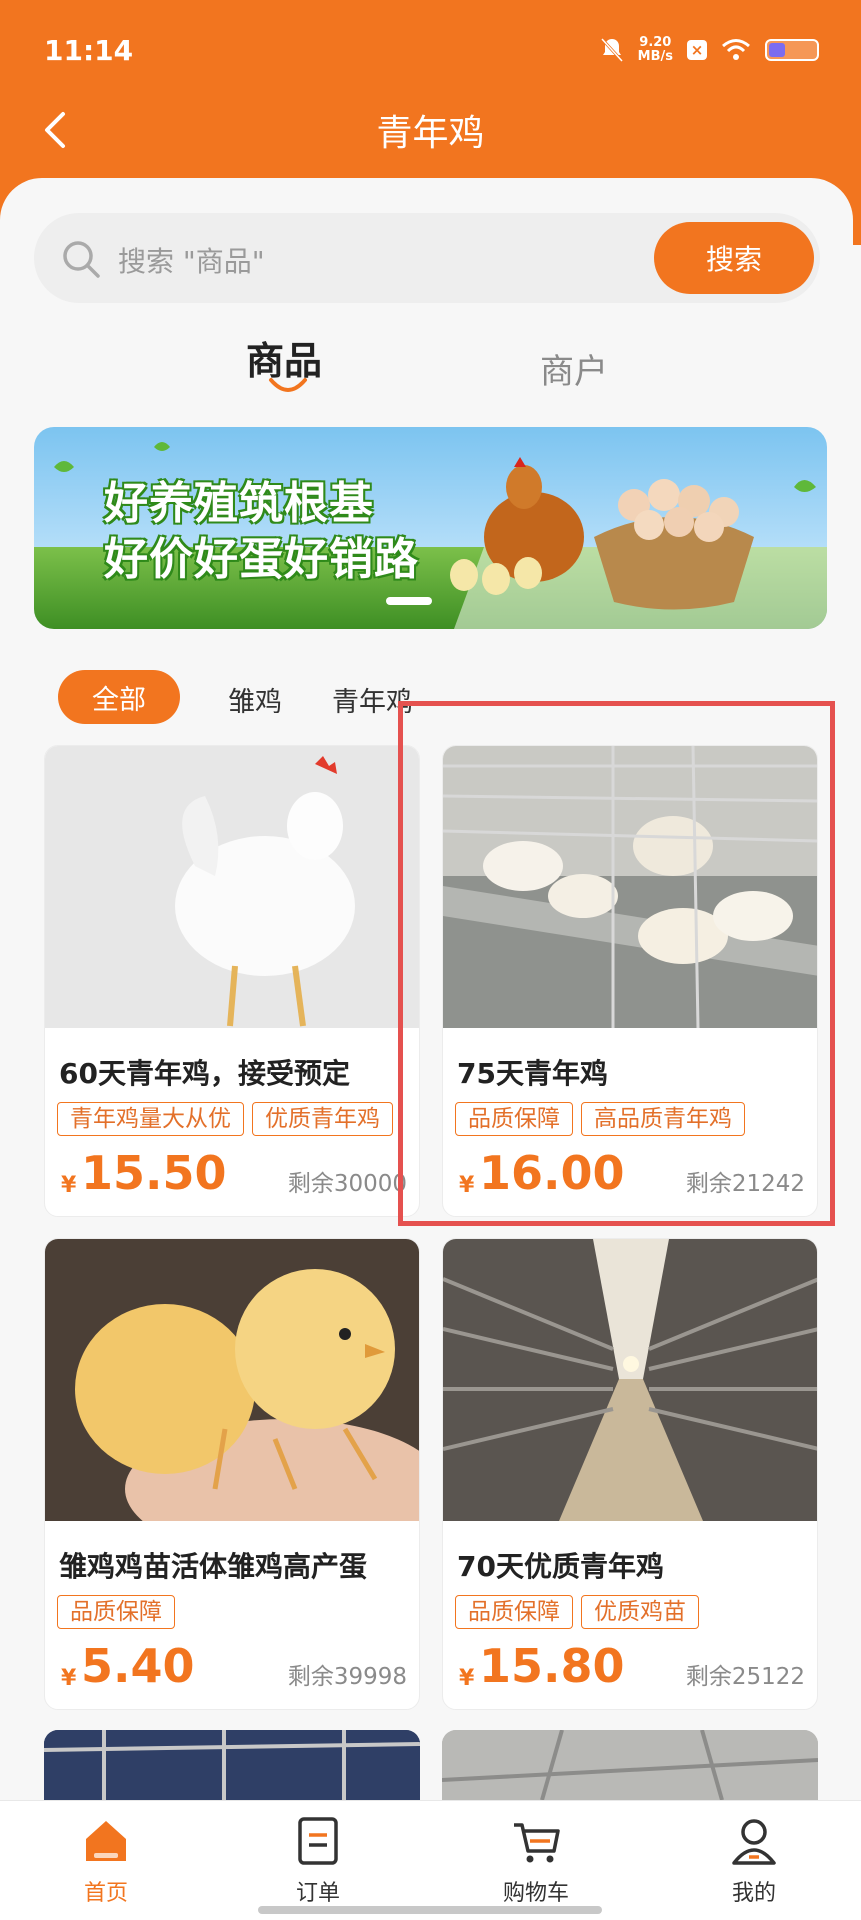 This screenshot has height=1920, width=861. Describe the element at coordinates (239, 503) in the screenshot. I see `banner-slogan-1: 好养殖筑根基` at that location.